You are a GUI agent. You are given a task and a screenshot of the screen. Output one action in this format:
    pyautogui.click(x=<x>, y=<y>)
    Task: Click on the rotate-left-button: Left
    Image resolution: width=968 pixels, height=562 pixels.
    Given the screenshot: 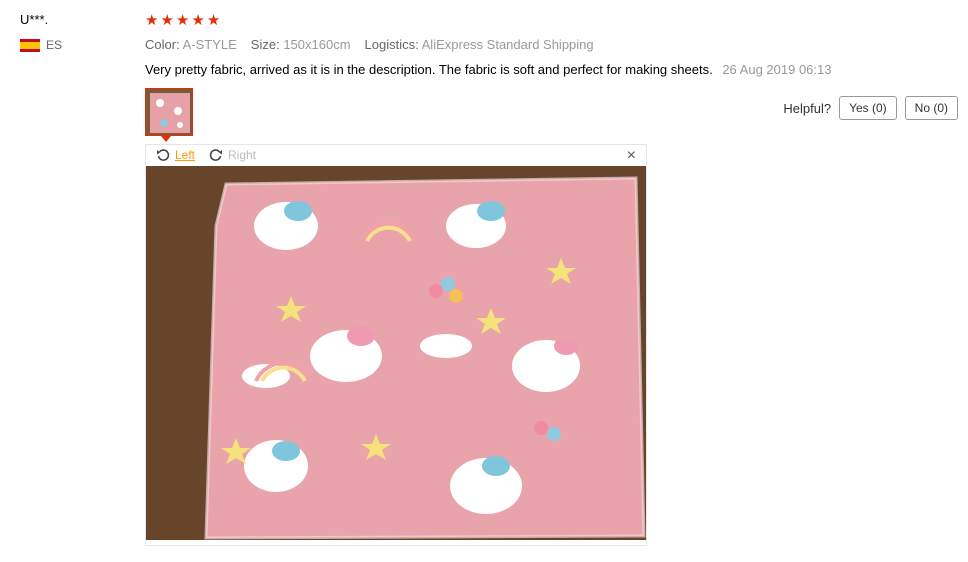 What is the action you would take?
    pyautogui.click(x=175, y=155)
    